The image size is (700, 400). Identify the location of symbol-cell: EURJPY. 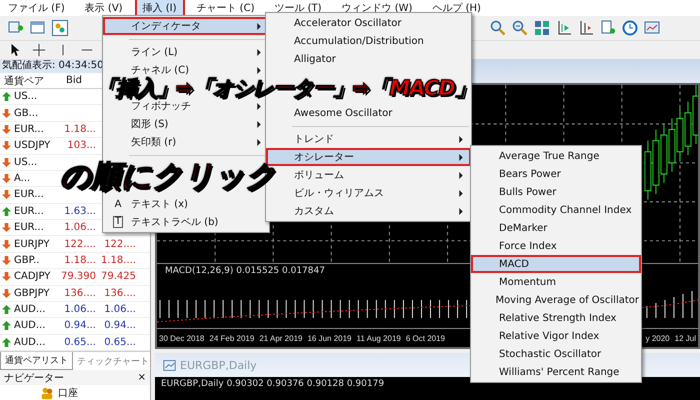
(32, 244).